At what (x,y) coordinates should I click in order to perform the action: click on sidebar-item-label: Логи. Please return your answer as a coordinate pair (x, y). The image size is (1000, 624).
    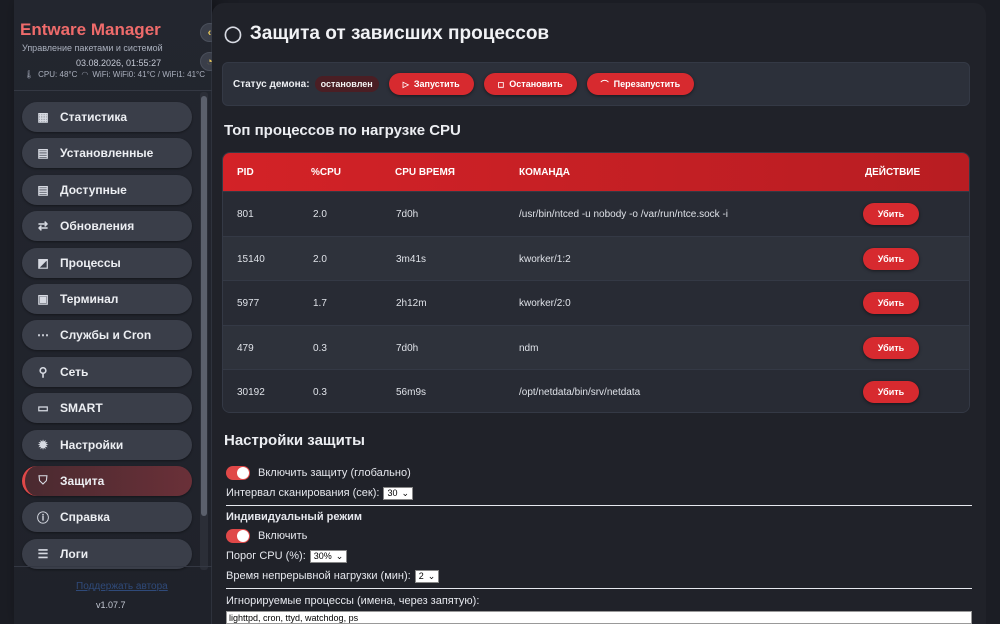
    Looking at the image, I should click on (74, 553).